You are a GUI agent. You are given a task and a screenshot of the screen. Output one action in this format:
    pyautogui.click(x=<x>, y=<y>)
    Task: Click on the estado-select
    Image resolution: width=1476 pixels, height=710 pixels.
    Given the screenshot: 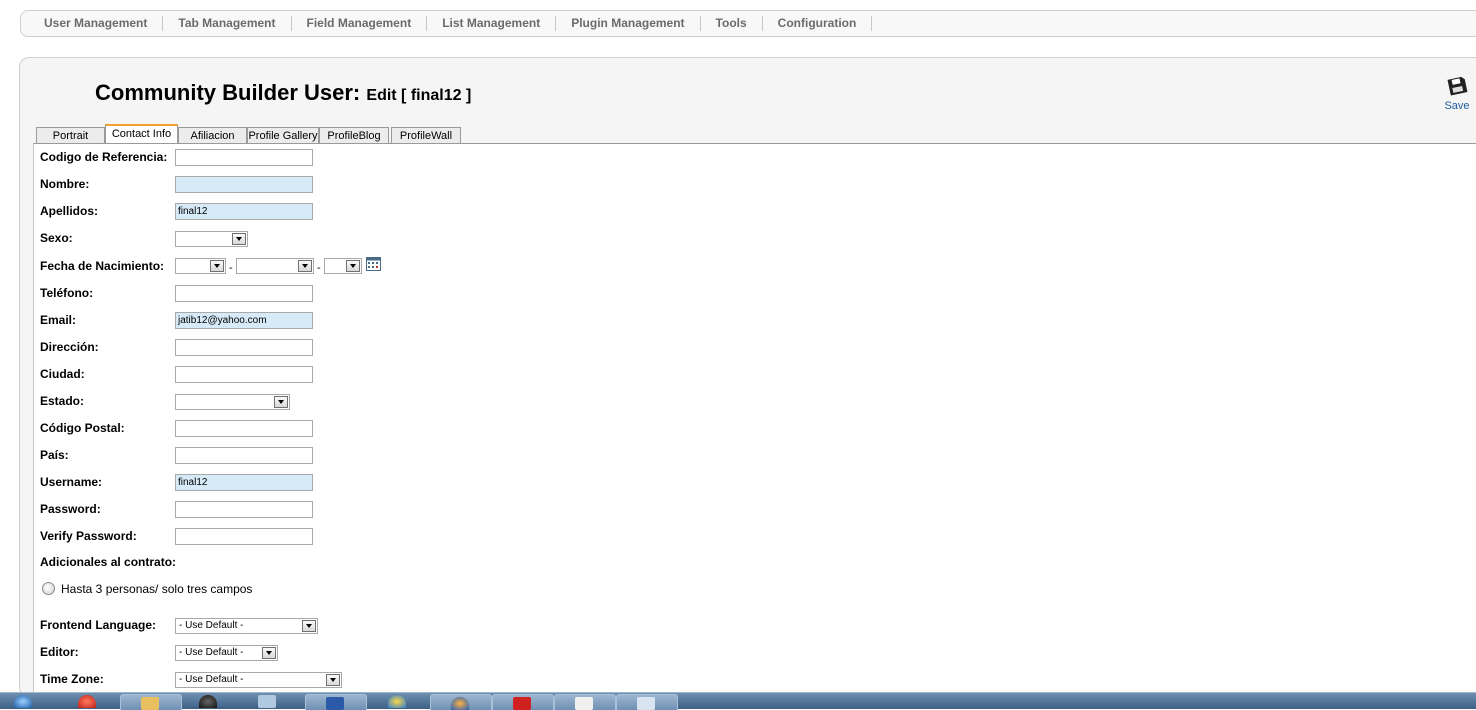 What is the action you would take?
    pyautogui.click(x=232, y=402)
    